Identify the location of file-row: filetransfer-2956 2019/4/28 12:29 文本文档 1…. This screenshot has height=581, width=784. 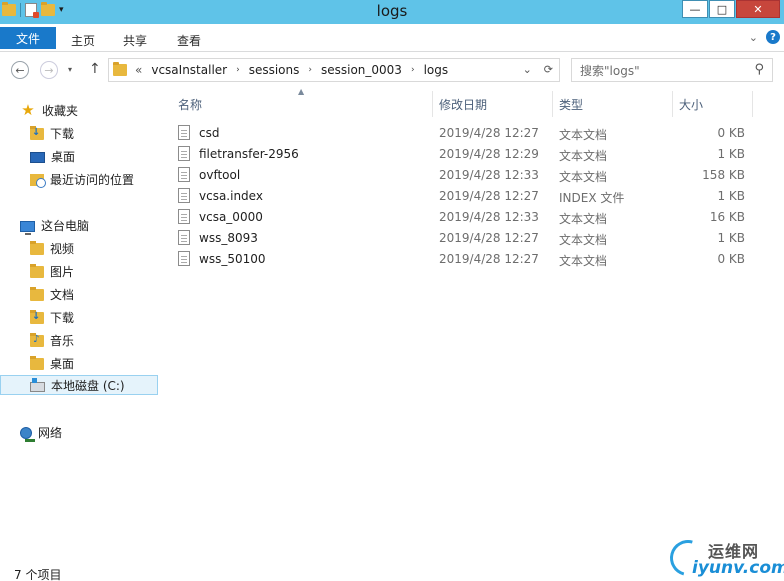
(478, 153).